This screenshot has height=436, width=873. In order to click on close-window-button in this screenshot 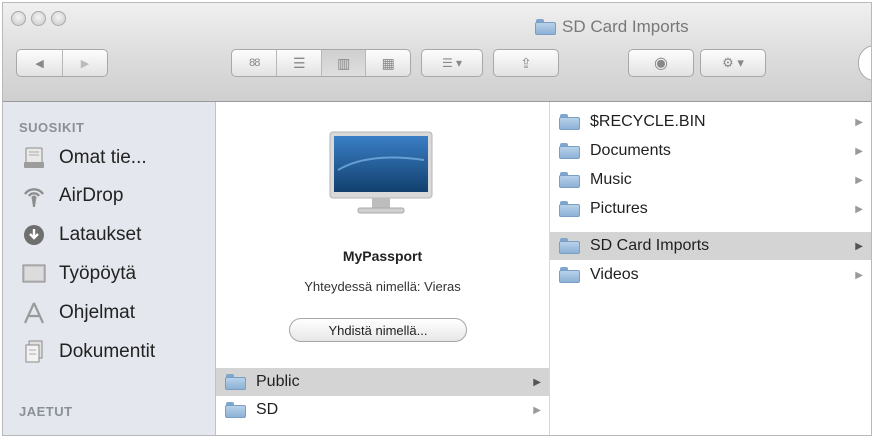, I will do `click(18, 18)`.